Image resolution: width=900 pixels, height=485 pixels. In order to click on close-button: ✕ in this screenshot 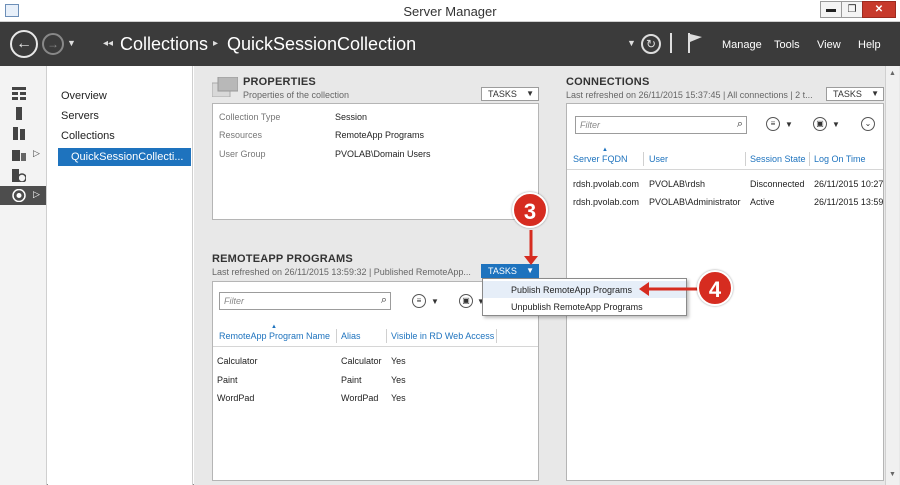, I will do `click(879, 9)`.